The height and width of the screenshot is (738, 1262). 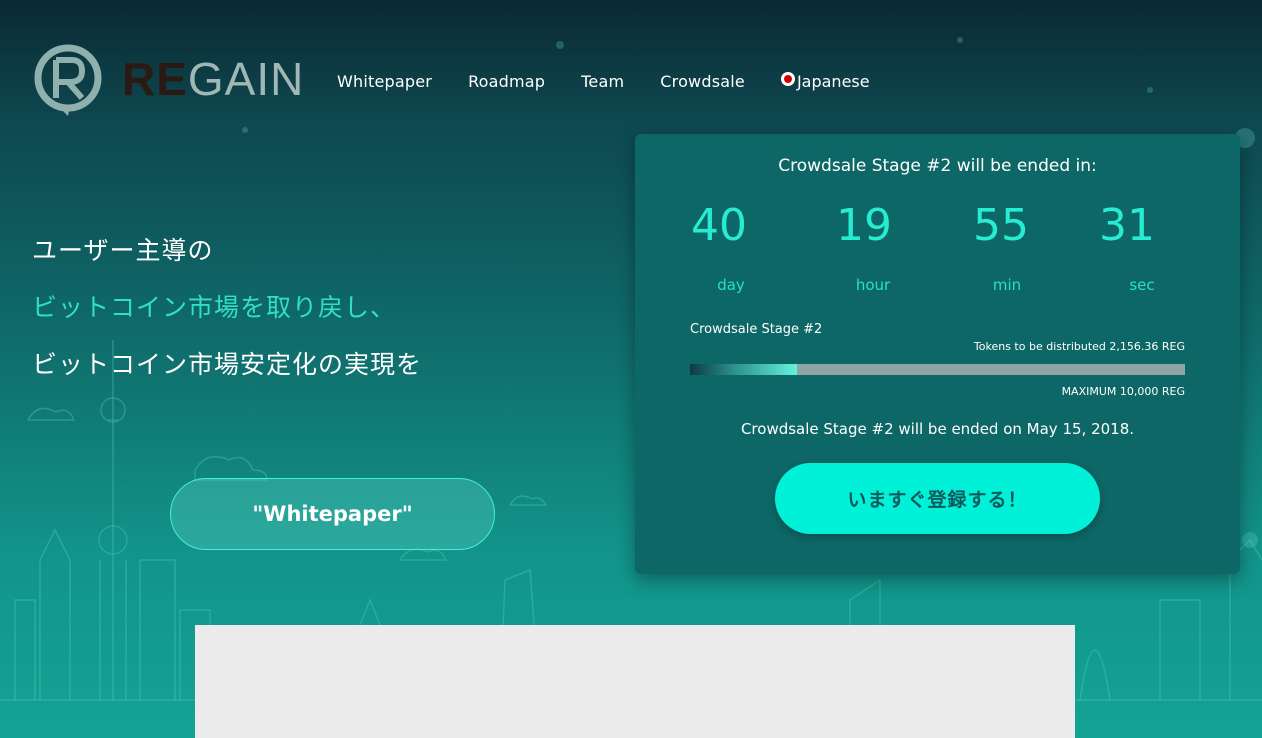 What do you see at coordinates (743, 369) in the screenshot?
I see `crowdsale-progress-fill` at bounding box center [743, 369].